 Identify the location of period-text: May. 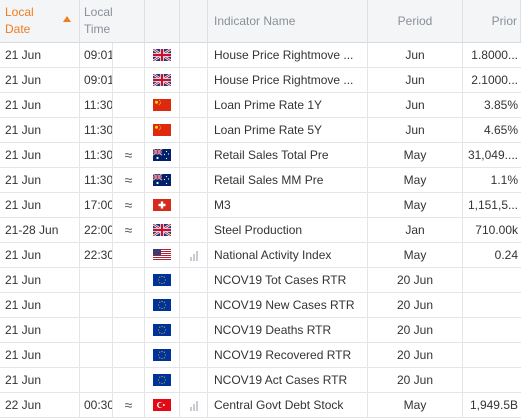
(415, 255).